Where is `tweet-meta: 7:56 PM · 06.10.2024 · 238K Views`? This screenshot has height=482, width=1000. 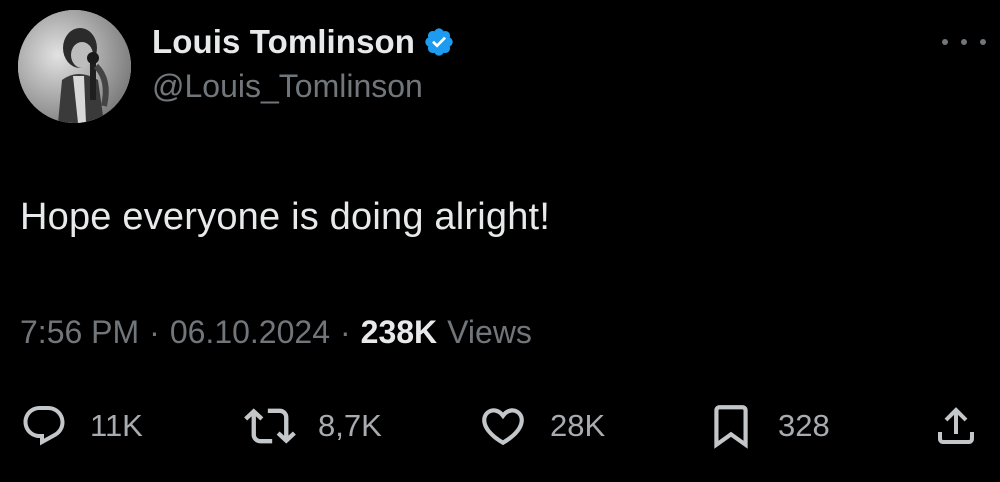 tweet-meta: 7:56 PM · 06.10.2024 · 238K Views is located at coordinates (276, 332).